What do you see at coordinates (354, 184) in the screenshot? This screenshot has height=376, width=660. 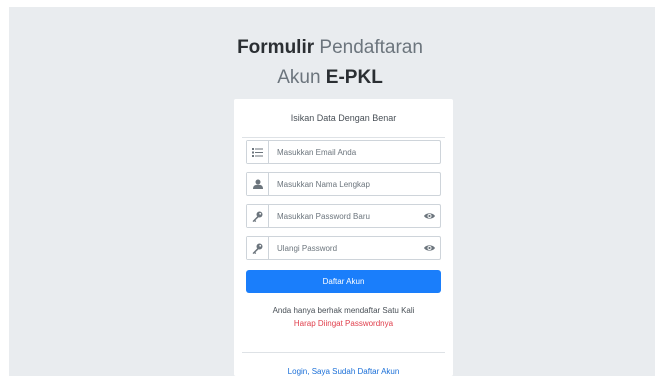 I see `name-input` at bounding box center [354, 184].